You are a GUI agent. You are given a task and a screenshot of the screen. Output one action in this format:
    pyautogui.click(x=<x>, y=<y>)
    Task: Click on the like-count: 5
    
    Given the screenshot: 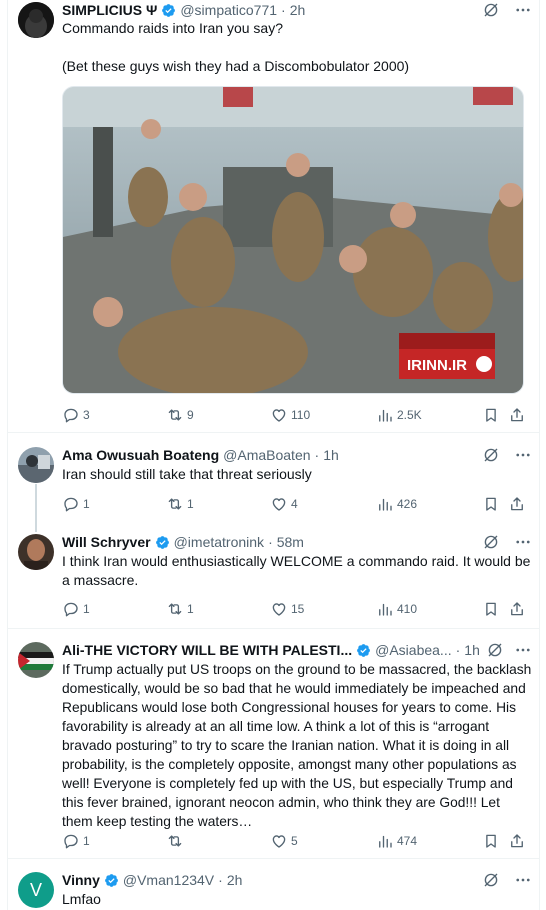 What is the action you would take?
    pyautogui.click(x=294, y=841)
    